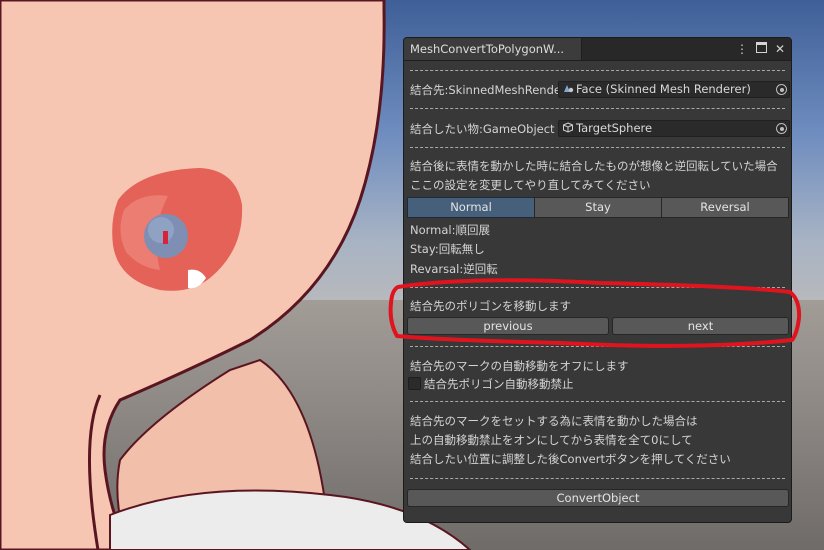  What do you see at coordinates (454, 269) in the screenshot?
I see `rotation-desc-reversal: Revarsal:逆回転` at bounding box center [454, 269].